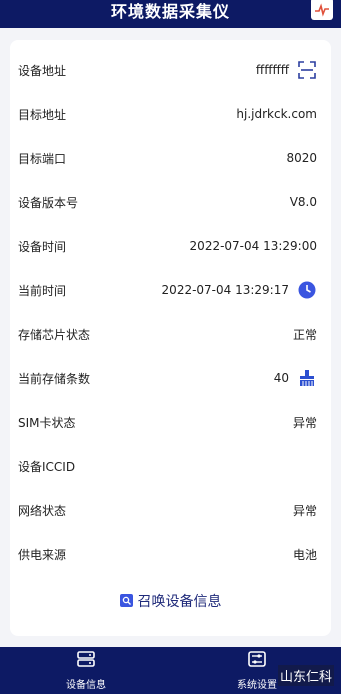 The width and height of the screenshot is (341, 694). Describe the element at coordinates (54, 378) in the screenshot. I see `row-label: 当前存储条数` at that location.